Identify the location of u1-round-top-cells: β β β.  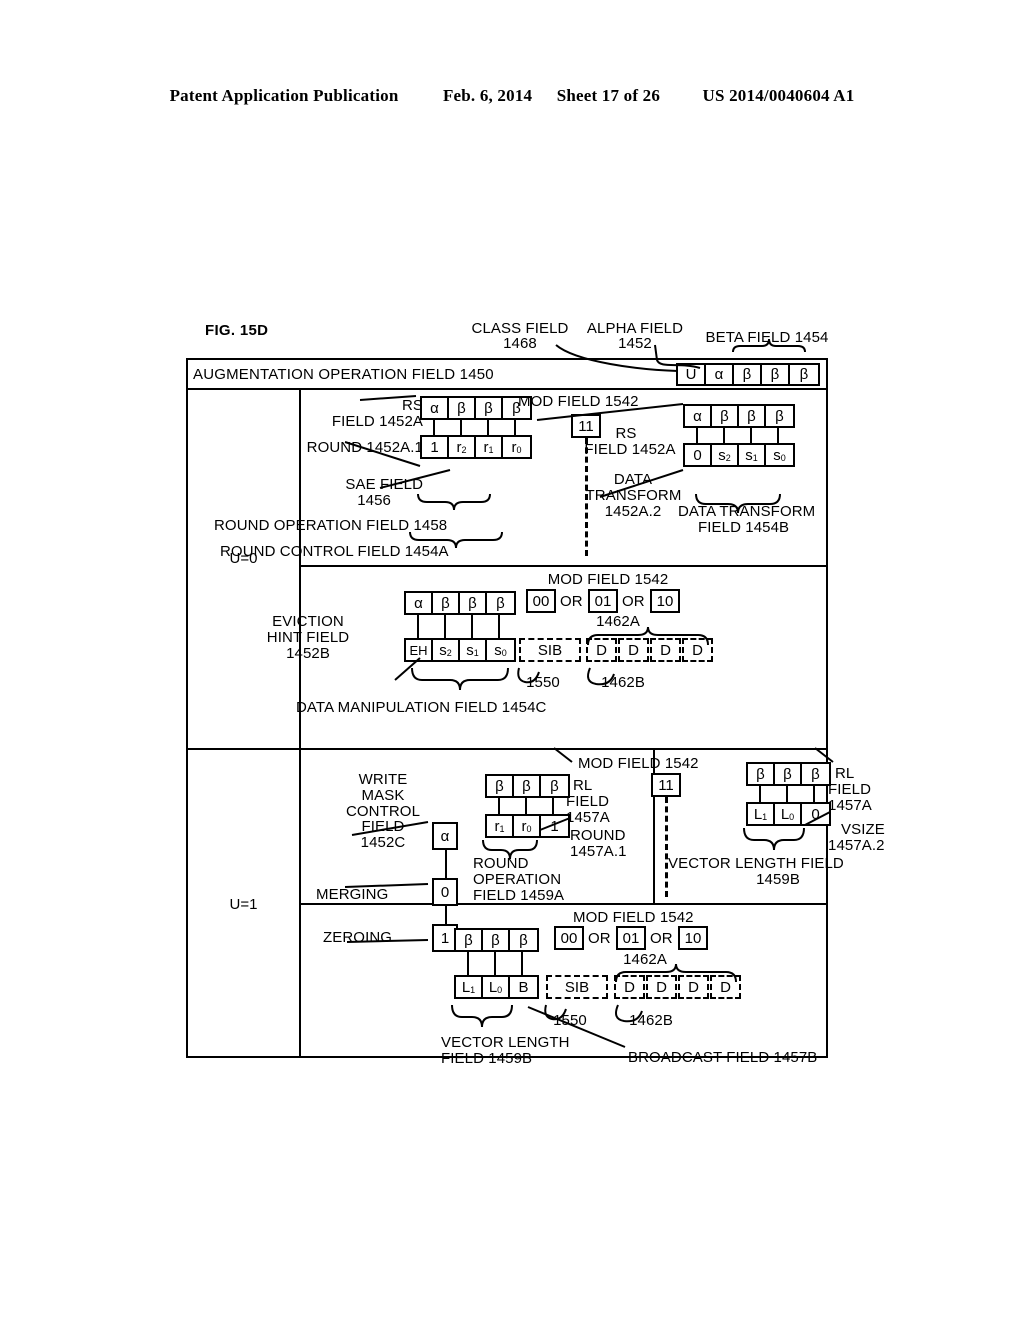
(527, 786).